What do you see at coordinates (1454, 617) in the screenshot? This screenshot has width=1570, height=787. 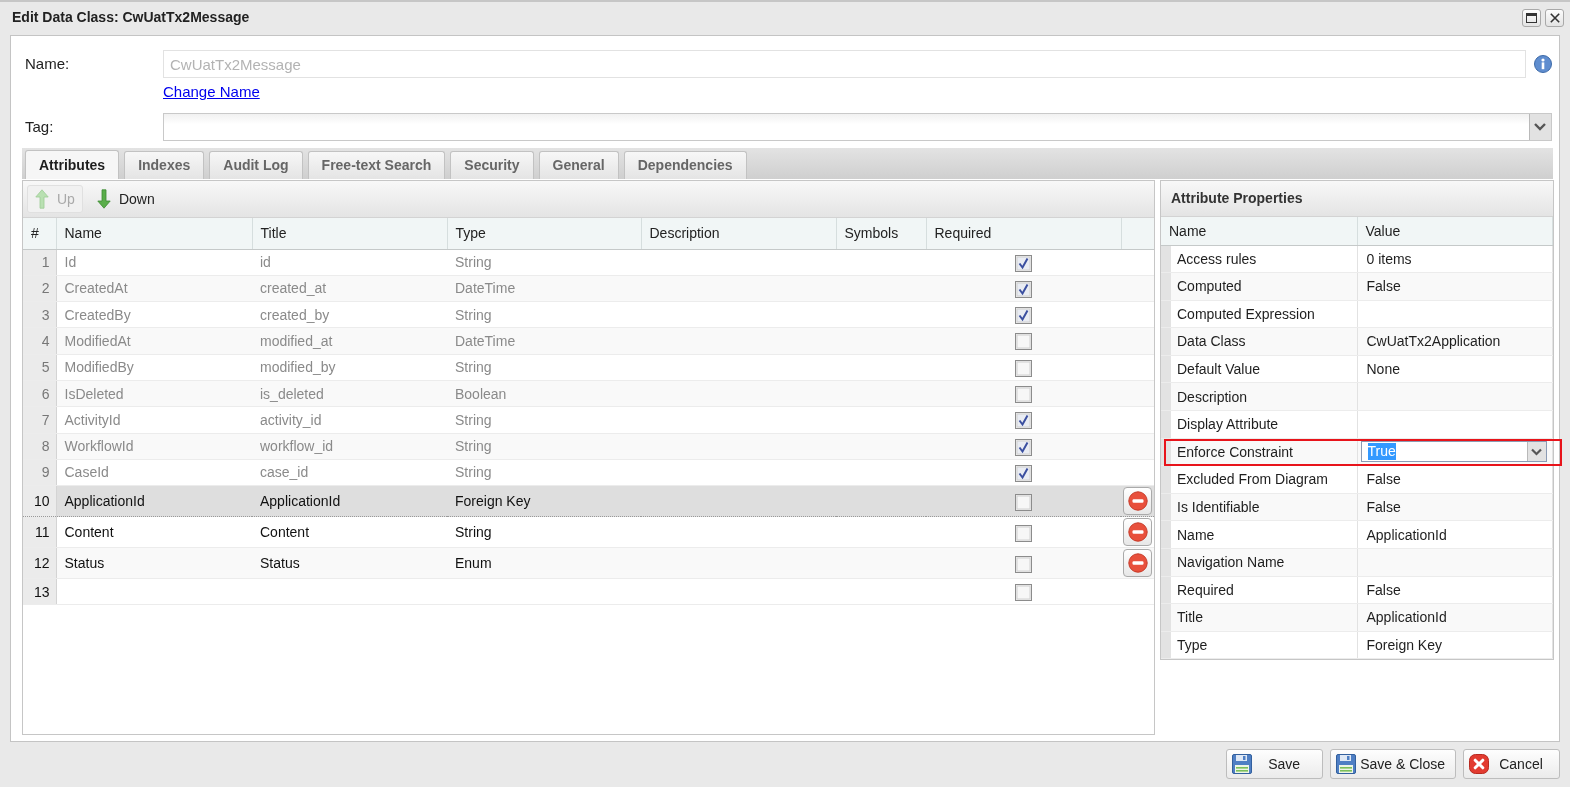 I see `property-value: ApplicationId` at bounding box center [1454, 617].